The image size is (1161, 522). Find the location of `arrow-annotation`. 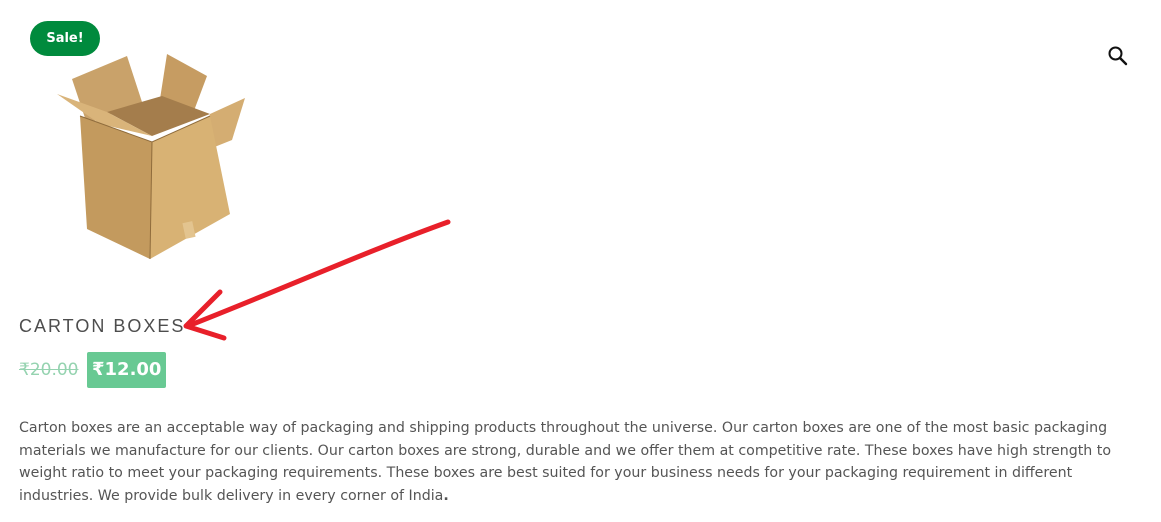

arrow-annotation is located at coordinates (315, 280).